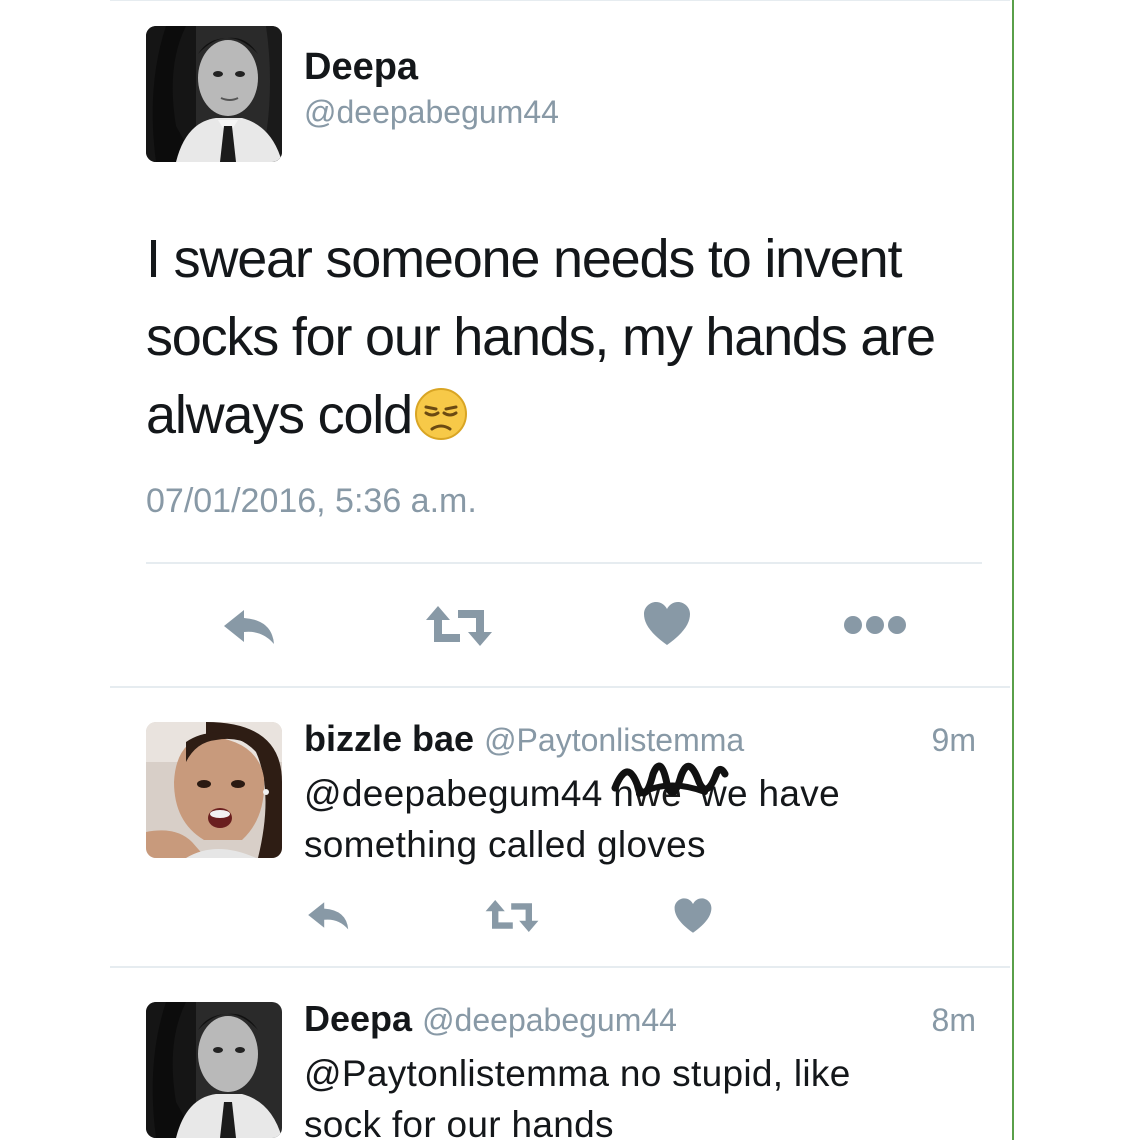 The width and height of the screenshot is (1125, 1140). I want to click on unamused-face-emoji-icon, so click(441, 414).